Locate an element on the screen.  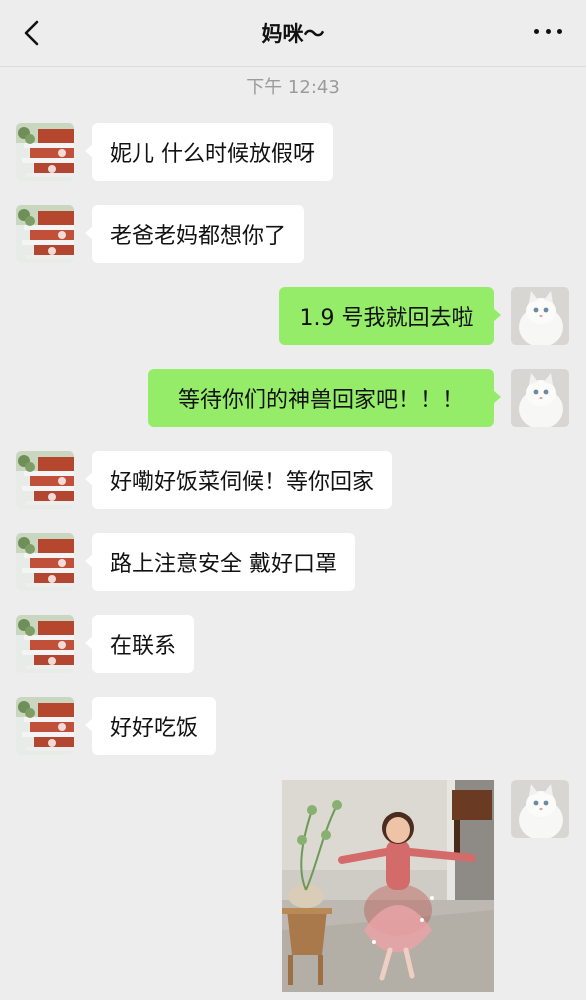
incoming-message-bubble: 好好吃饭 is located at coordinates (150, 726).